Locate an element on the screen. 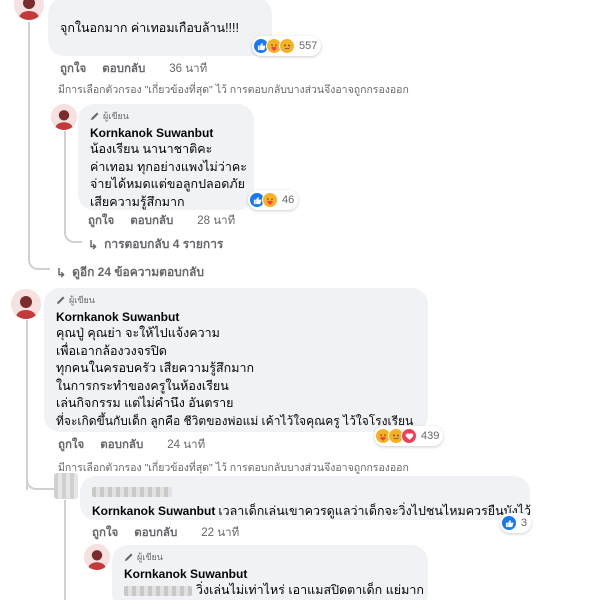 The image size is (600, 600). more-replies-link: ↳ การตอบกลับ 4 รายการ is located at coordinates (155, 244).